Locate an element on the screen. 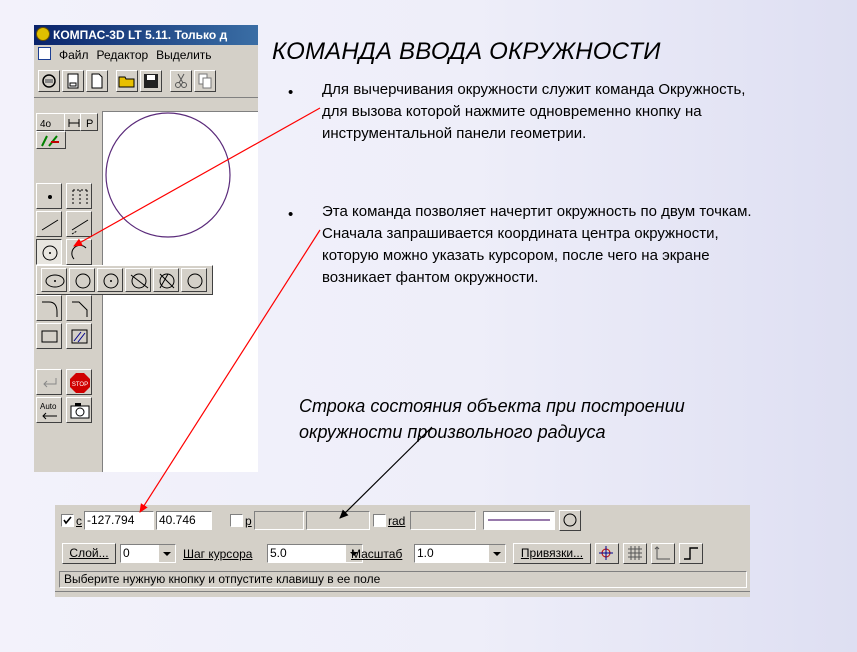  red-arrow-to-coordinates is located at coordinates (230, 371).